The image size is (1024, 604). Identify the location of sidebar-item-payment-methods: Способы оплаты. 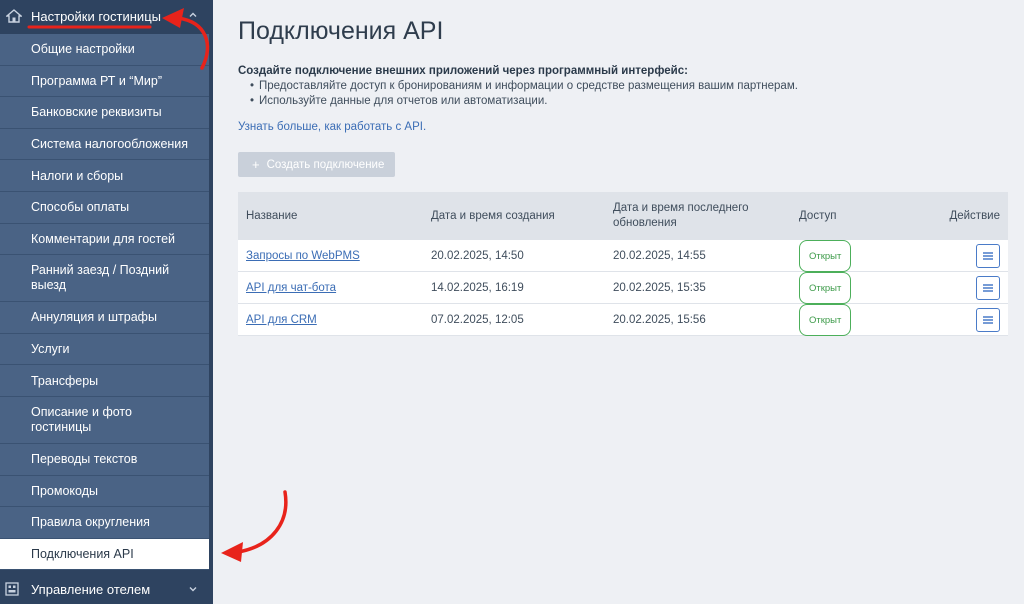
(104, 207).